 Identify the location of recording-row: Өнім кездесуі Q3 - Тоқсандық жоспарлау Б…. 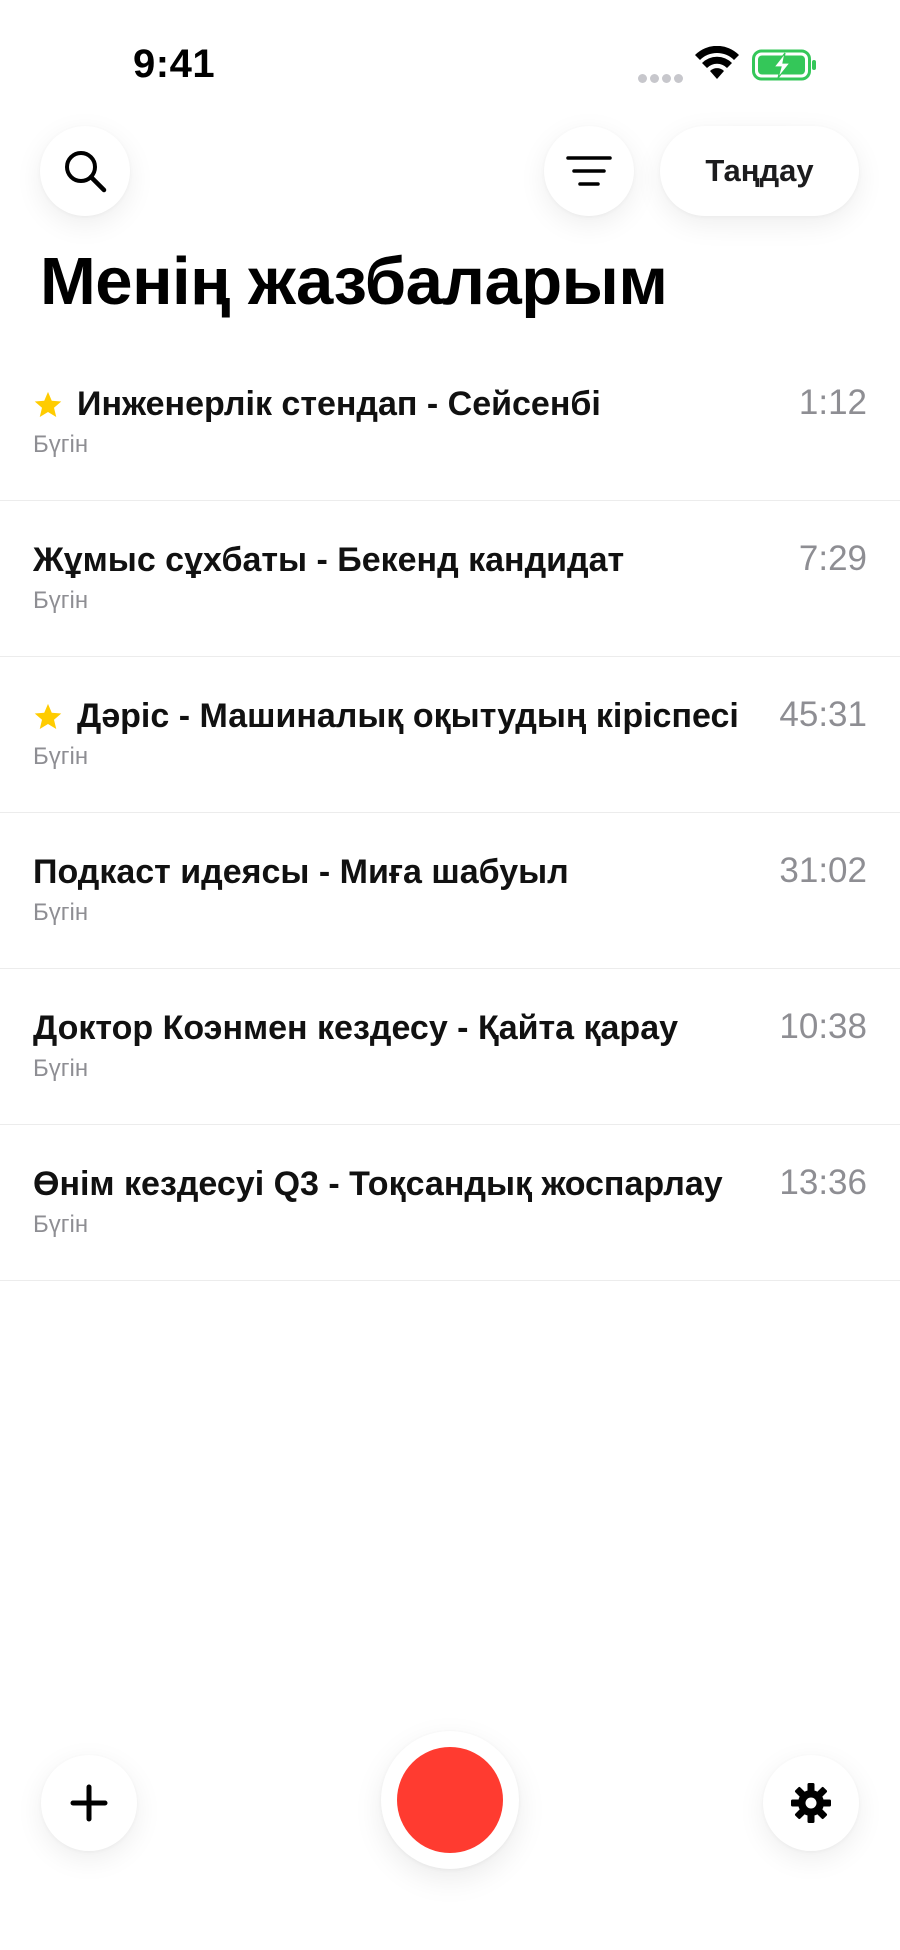
(450, 1203).